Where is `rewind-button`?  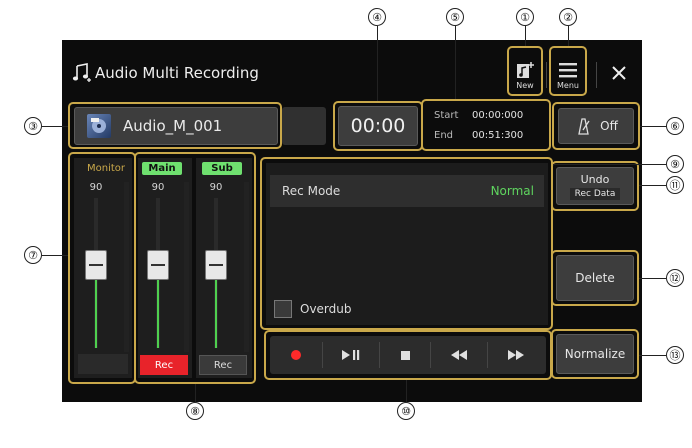
rewind-button is located at coordinates (459, 355).